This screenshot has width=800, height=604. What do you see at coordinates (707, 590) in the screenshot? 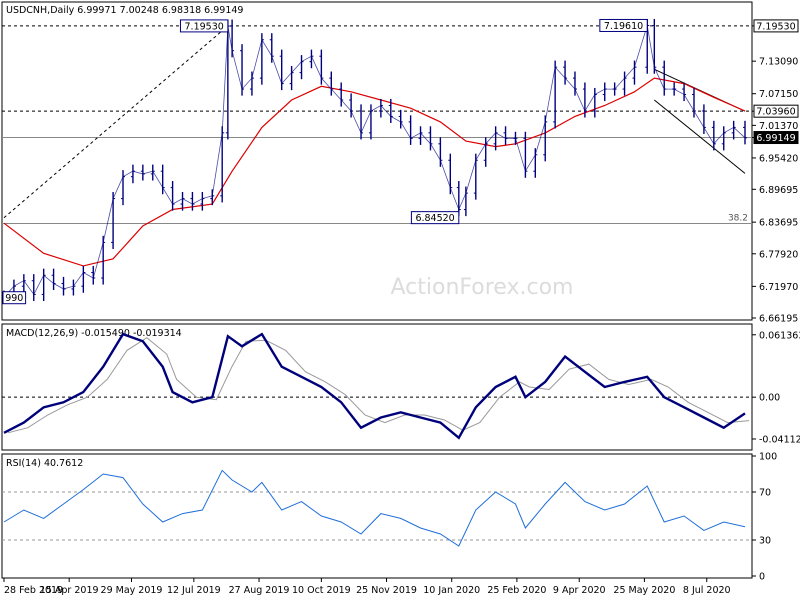
I see `x-tick-label: 8 Jul 2020` at bounding box center [707, 590].